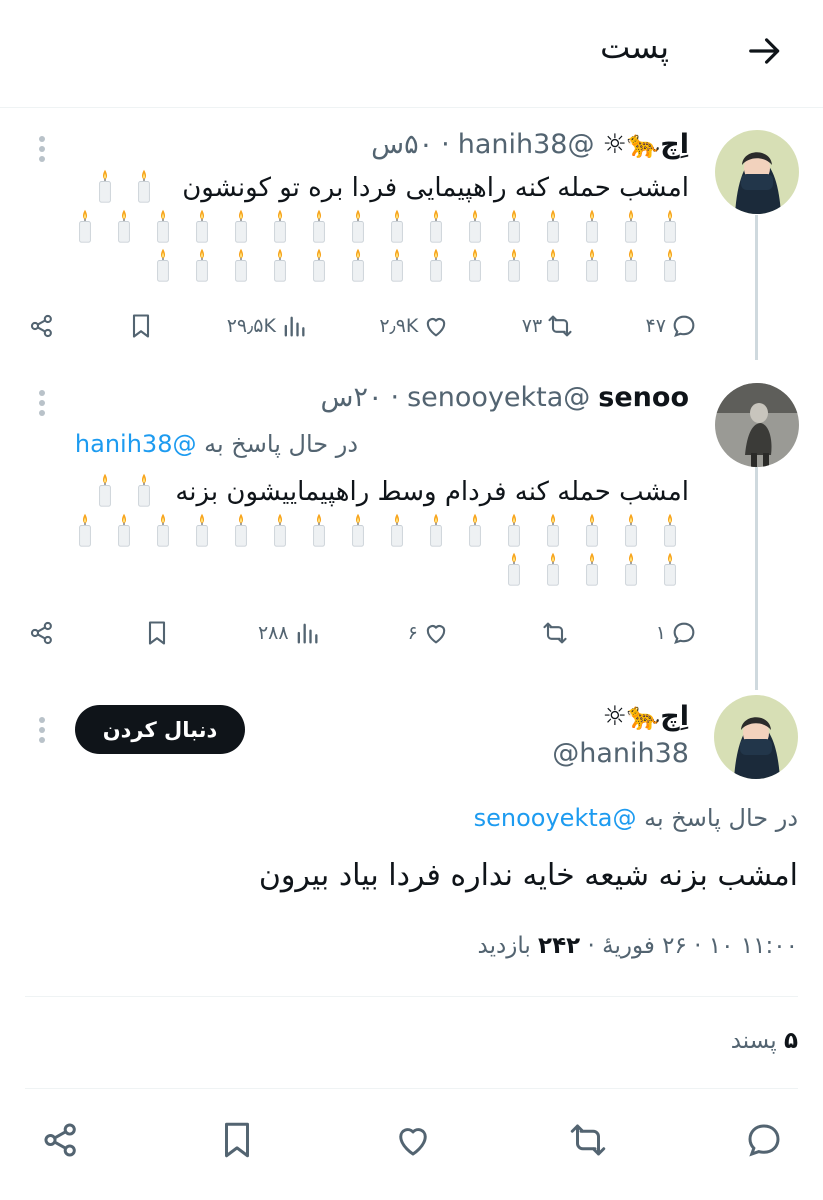 The image size is (823, 1200). Describe the element at coordinates (363, 326) in the screenshot. I see `tweet-actions: ۴۷ ۷۳ ۲٫۹K ۲۹٫۵K` at that location.